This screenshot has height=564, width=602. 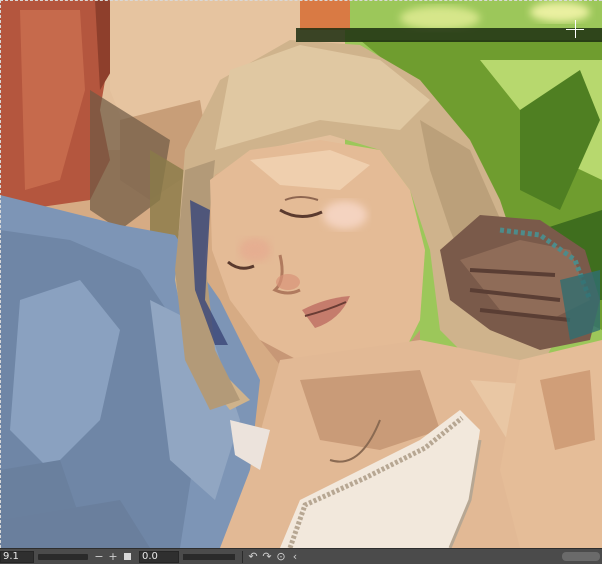 What do you see at coordinates (267, 557) in the screenshot?
I see `rotate-right-icon: ↷` at bounding box center [267, 557].